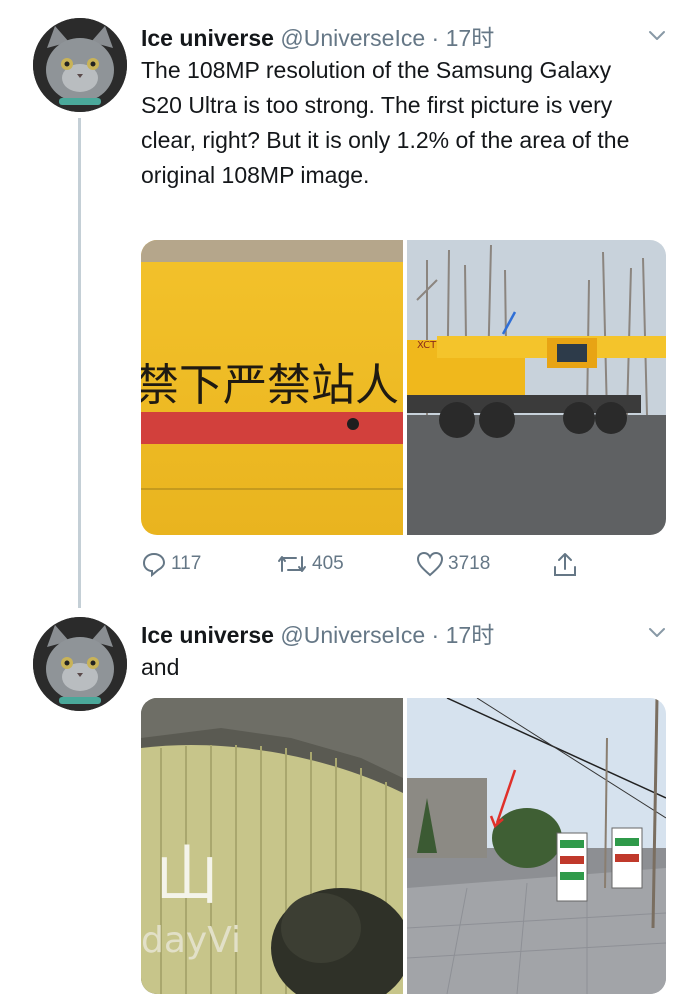  Describe the element at coordinates (469, 563) in the screenshot. I see `like-count: 3718` at that location.